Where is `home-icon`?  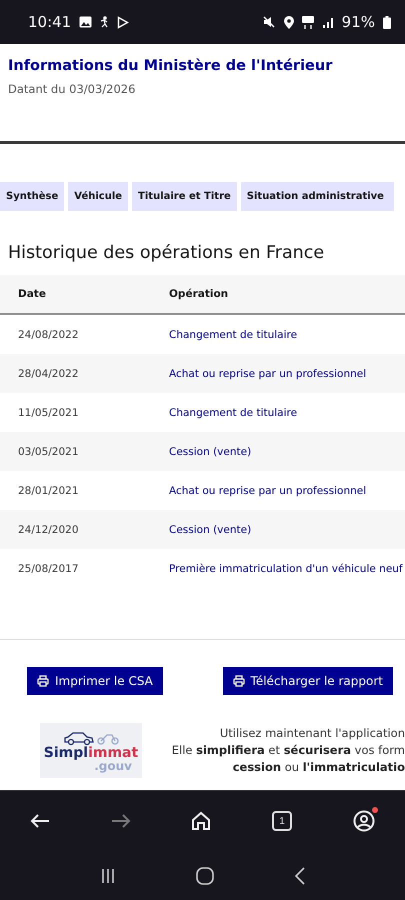 home-icon is located at coordinates (201, 821).